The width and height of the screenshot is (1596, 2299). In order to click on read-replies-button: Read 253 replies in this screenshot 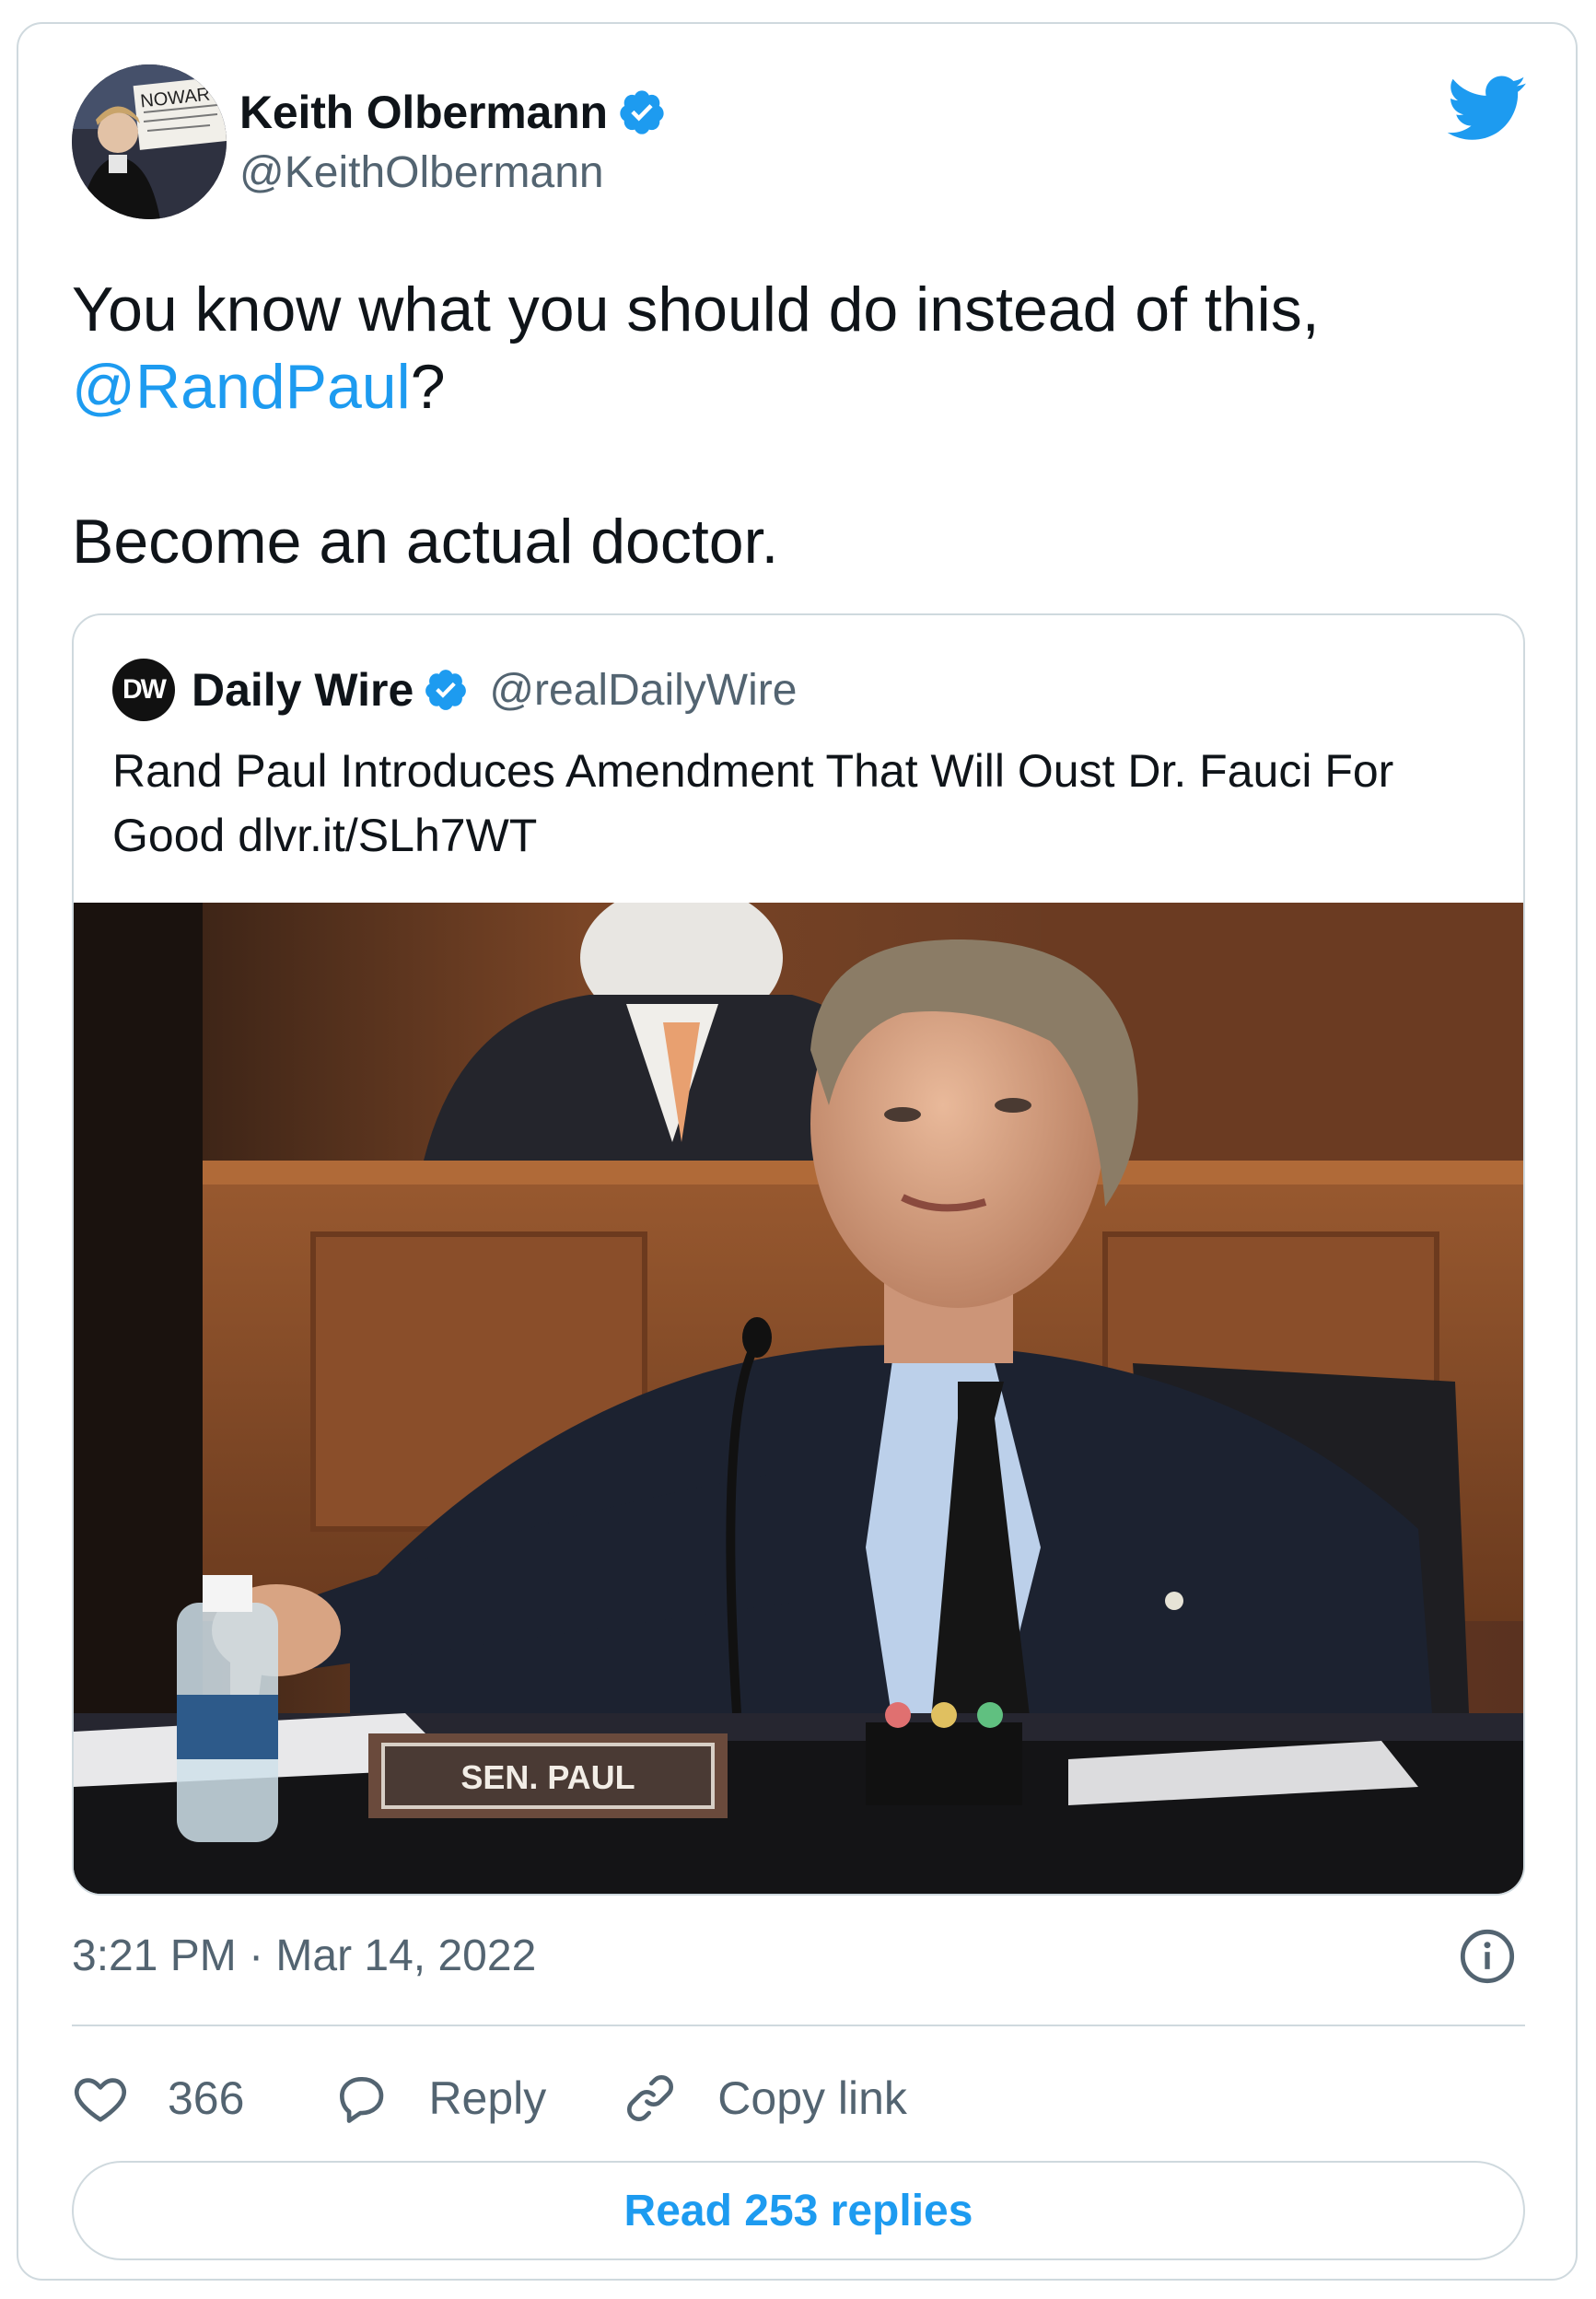, I will do `click(799, 2210)`.